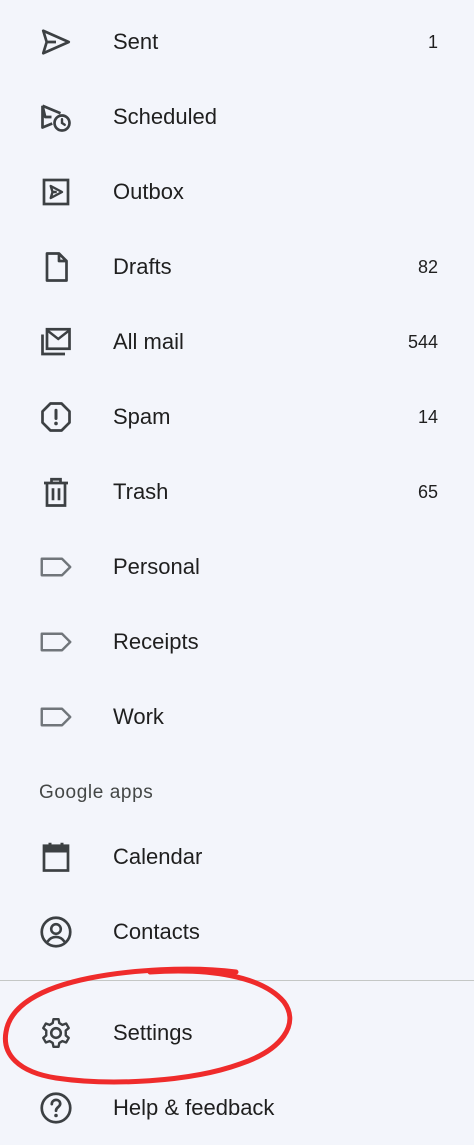 The width and height of the screenshot is (474, 1145). I want to click on drawer-item-label: Work, so click(138, 716).